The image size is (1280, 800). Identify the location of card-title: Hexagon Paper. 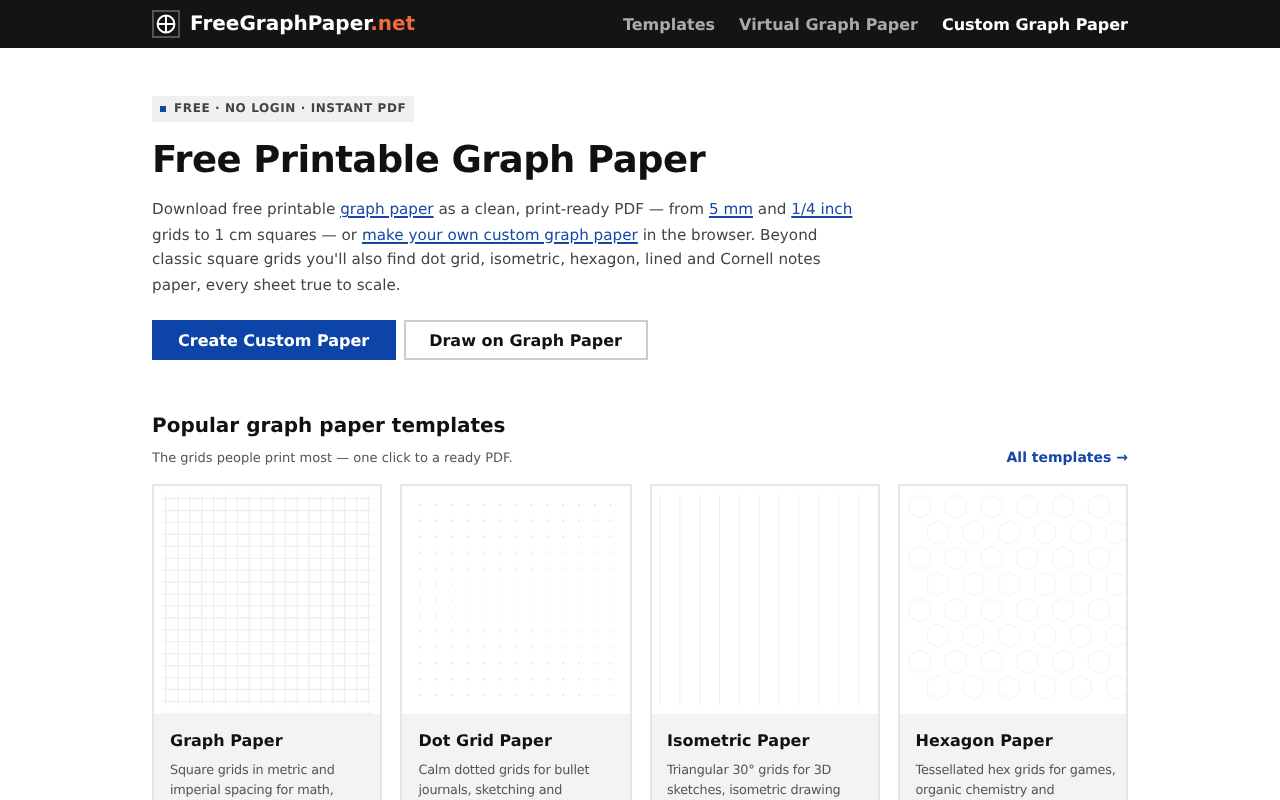
(985, 741).